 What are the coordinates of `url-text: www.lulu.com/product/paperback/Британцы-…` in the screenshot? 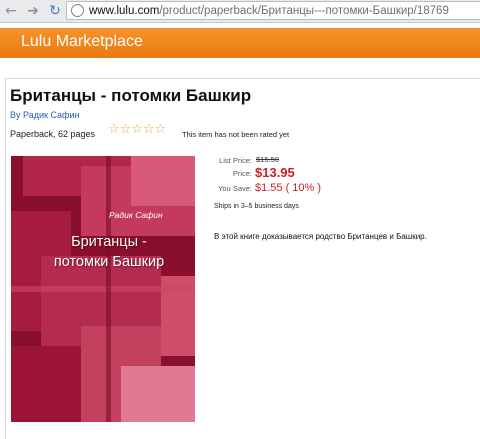 It's located at (269, 11).